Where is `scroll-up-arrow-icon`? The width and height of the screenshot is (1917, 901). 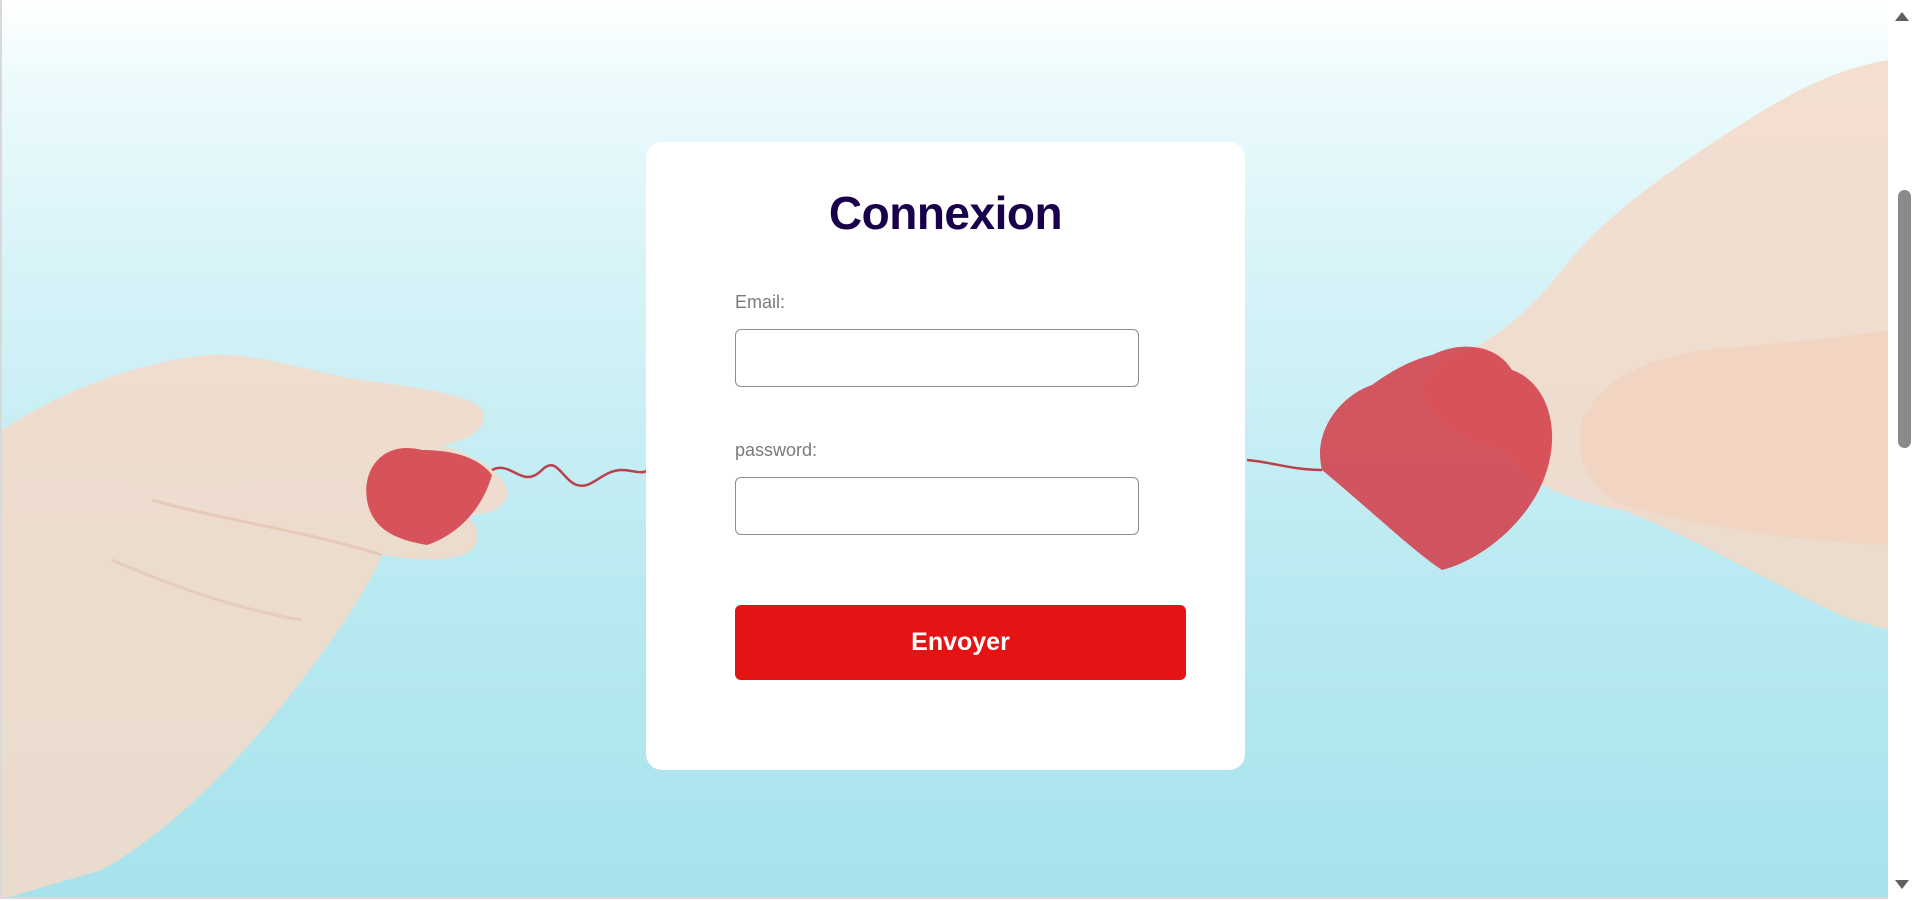 scroll-up-arrow-icon is located at coordinates (1902, 16).